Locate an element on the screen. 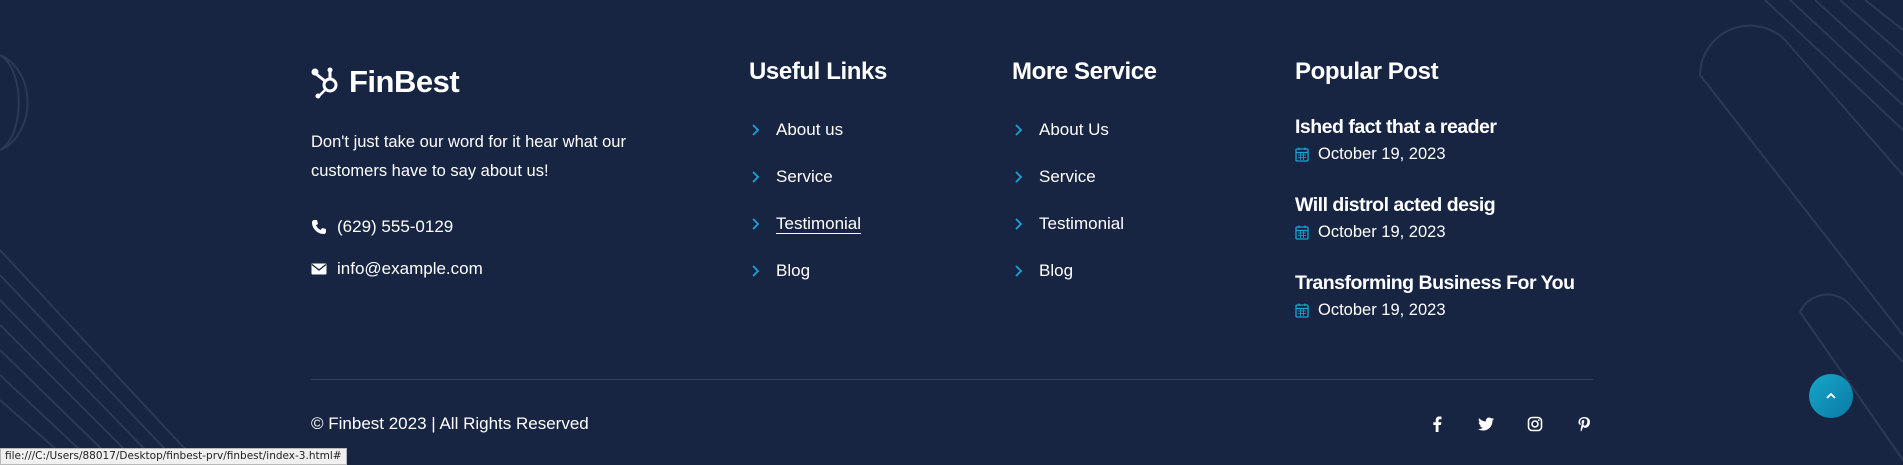  email-address: info@example.com is located at coordinates (410, 268).